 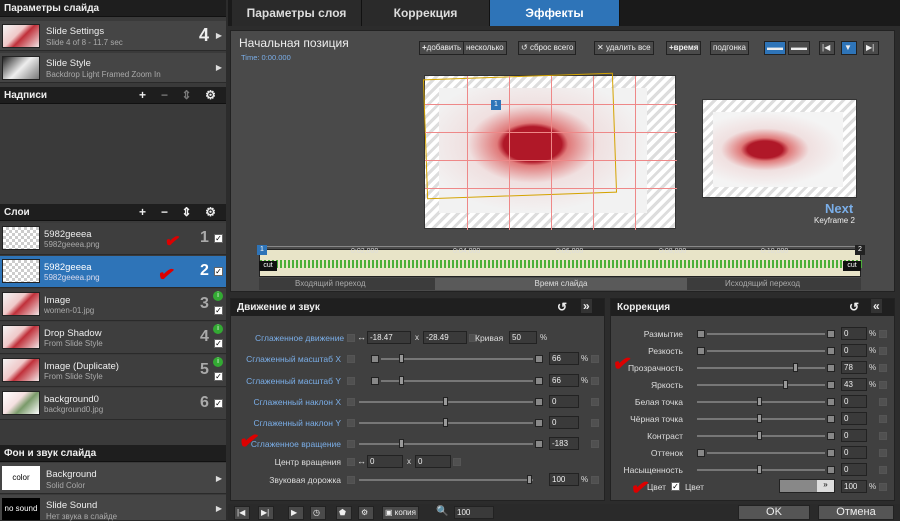 I want to click on single-view-icon: ▬▬, so click(x=775, y=48).